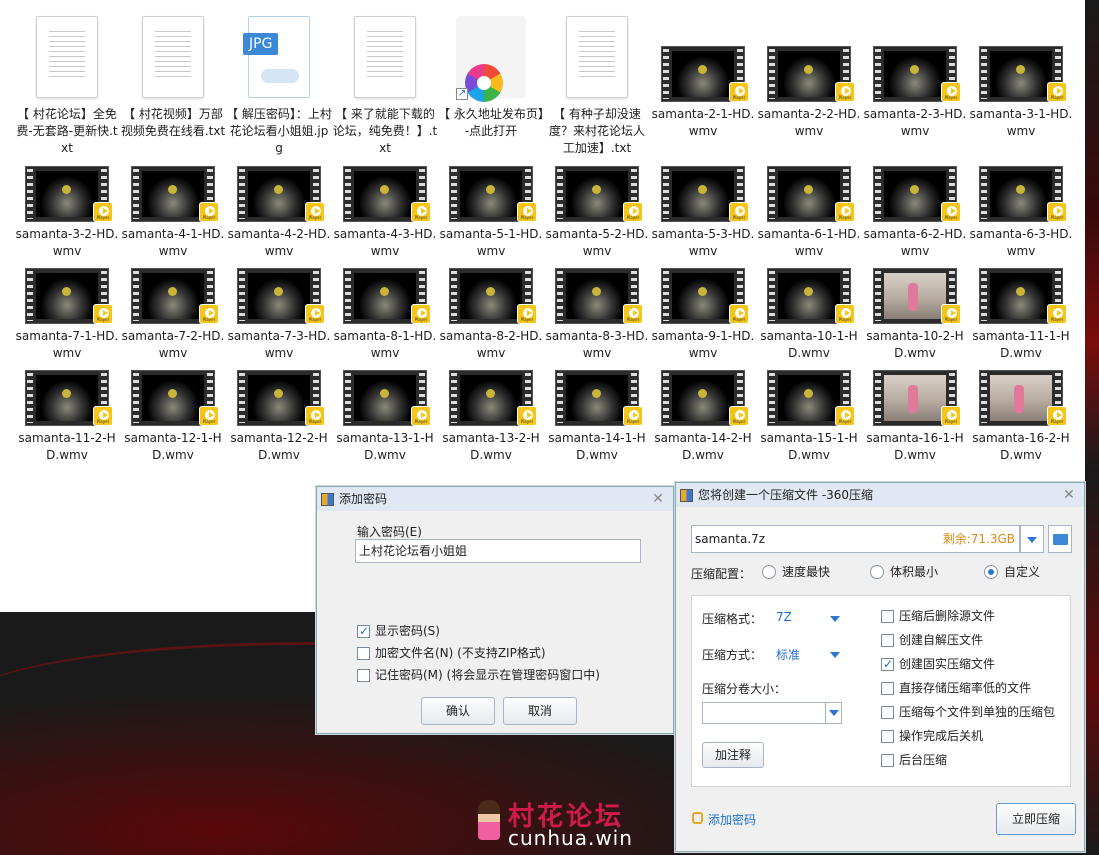 This screenshot has width=1099, height=855. Describe the element at coordinates (938, 616) in the screenshot. I see `delete-source-checkbox: 压缩后删除源文件` at that location.